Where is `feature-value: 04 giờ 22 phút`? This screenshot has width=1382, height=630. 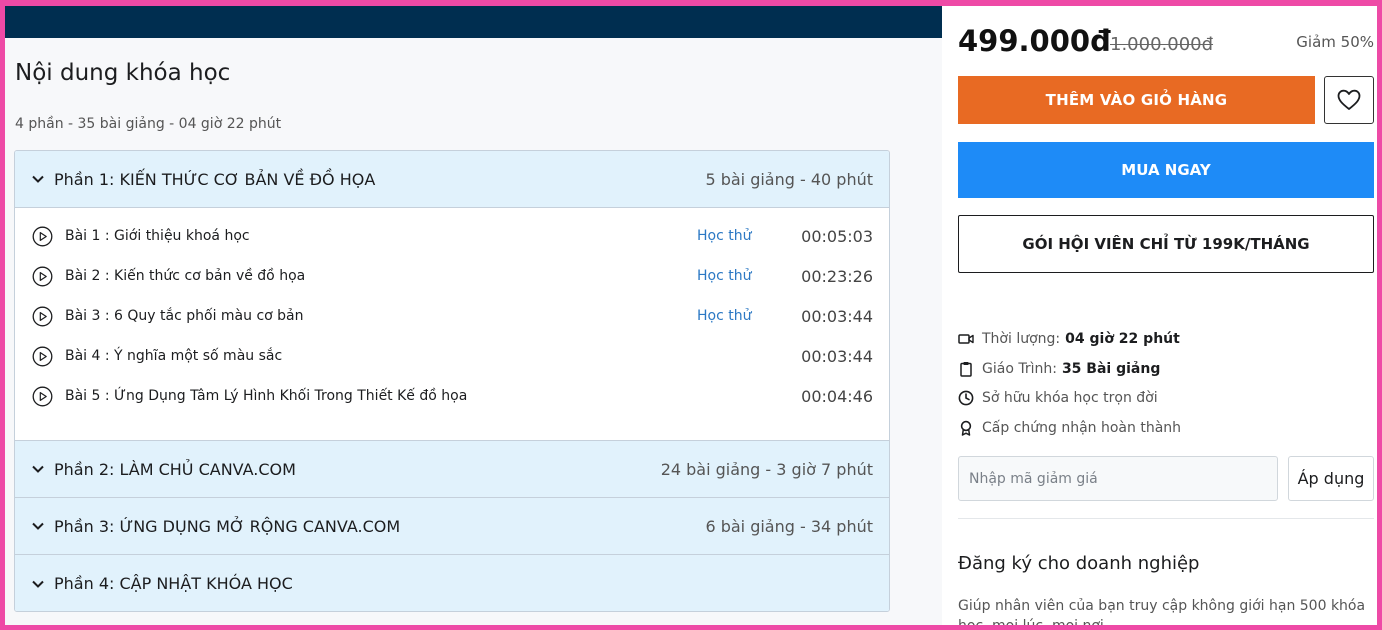 feature-value: 04 giờ 22 phút is located at coordinates (1122, 339).